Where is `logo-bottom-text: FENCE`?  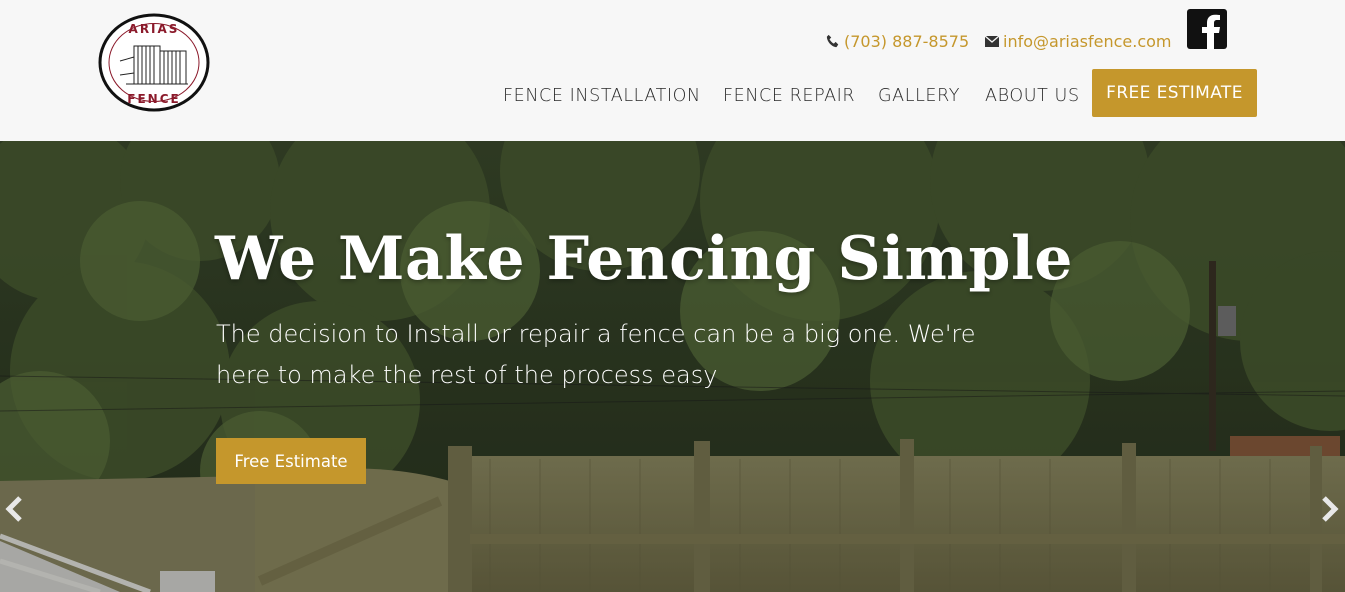 logo-bottom-text: FENCE is located at coordinates (153, 99).